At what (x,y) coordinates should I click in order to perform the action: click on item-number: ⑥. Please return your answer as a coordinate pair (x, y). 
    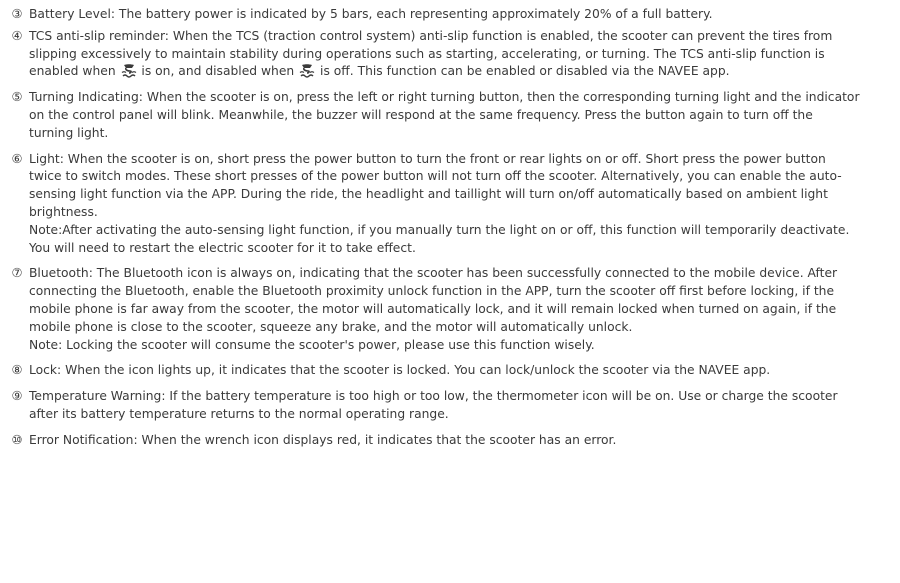
    Looking at the image, I should click on (17, 158).